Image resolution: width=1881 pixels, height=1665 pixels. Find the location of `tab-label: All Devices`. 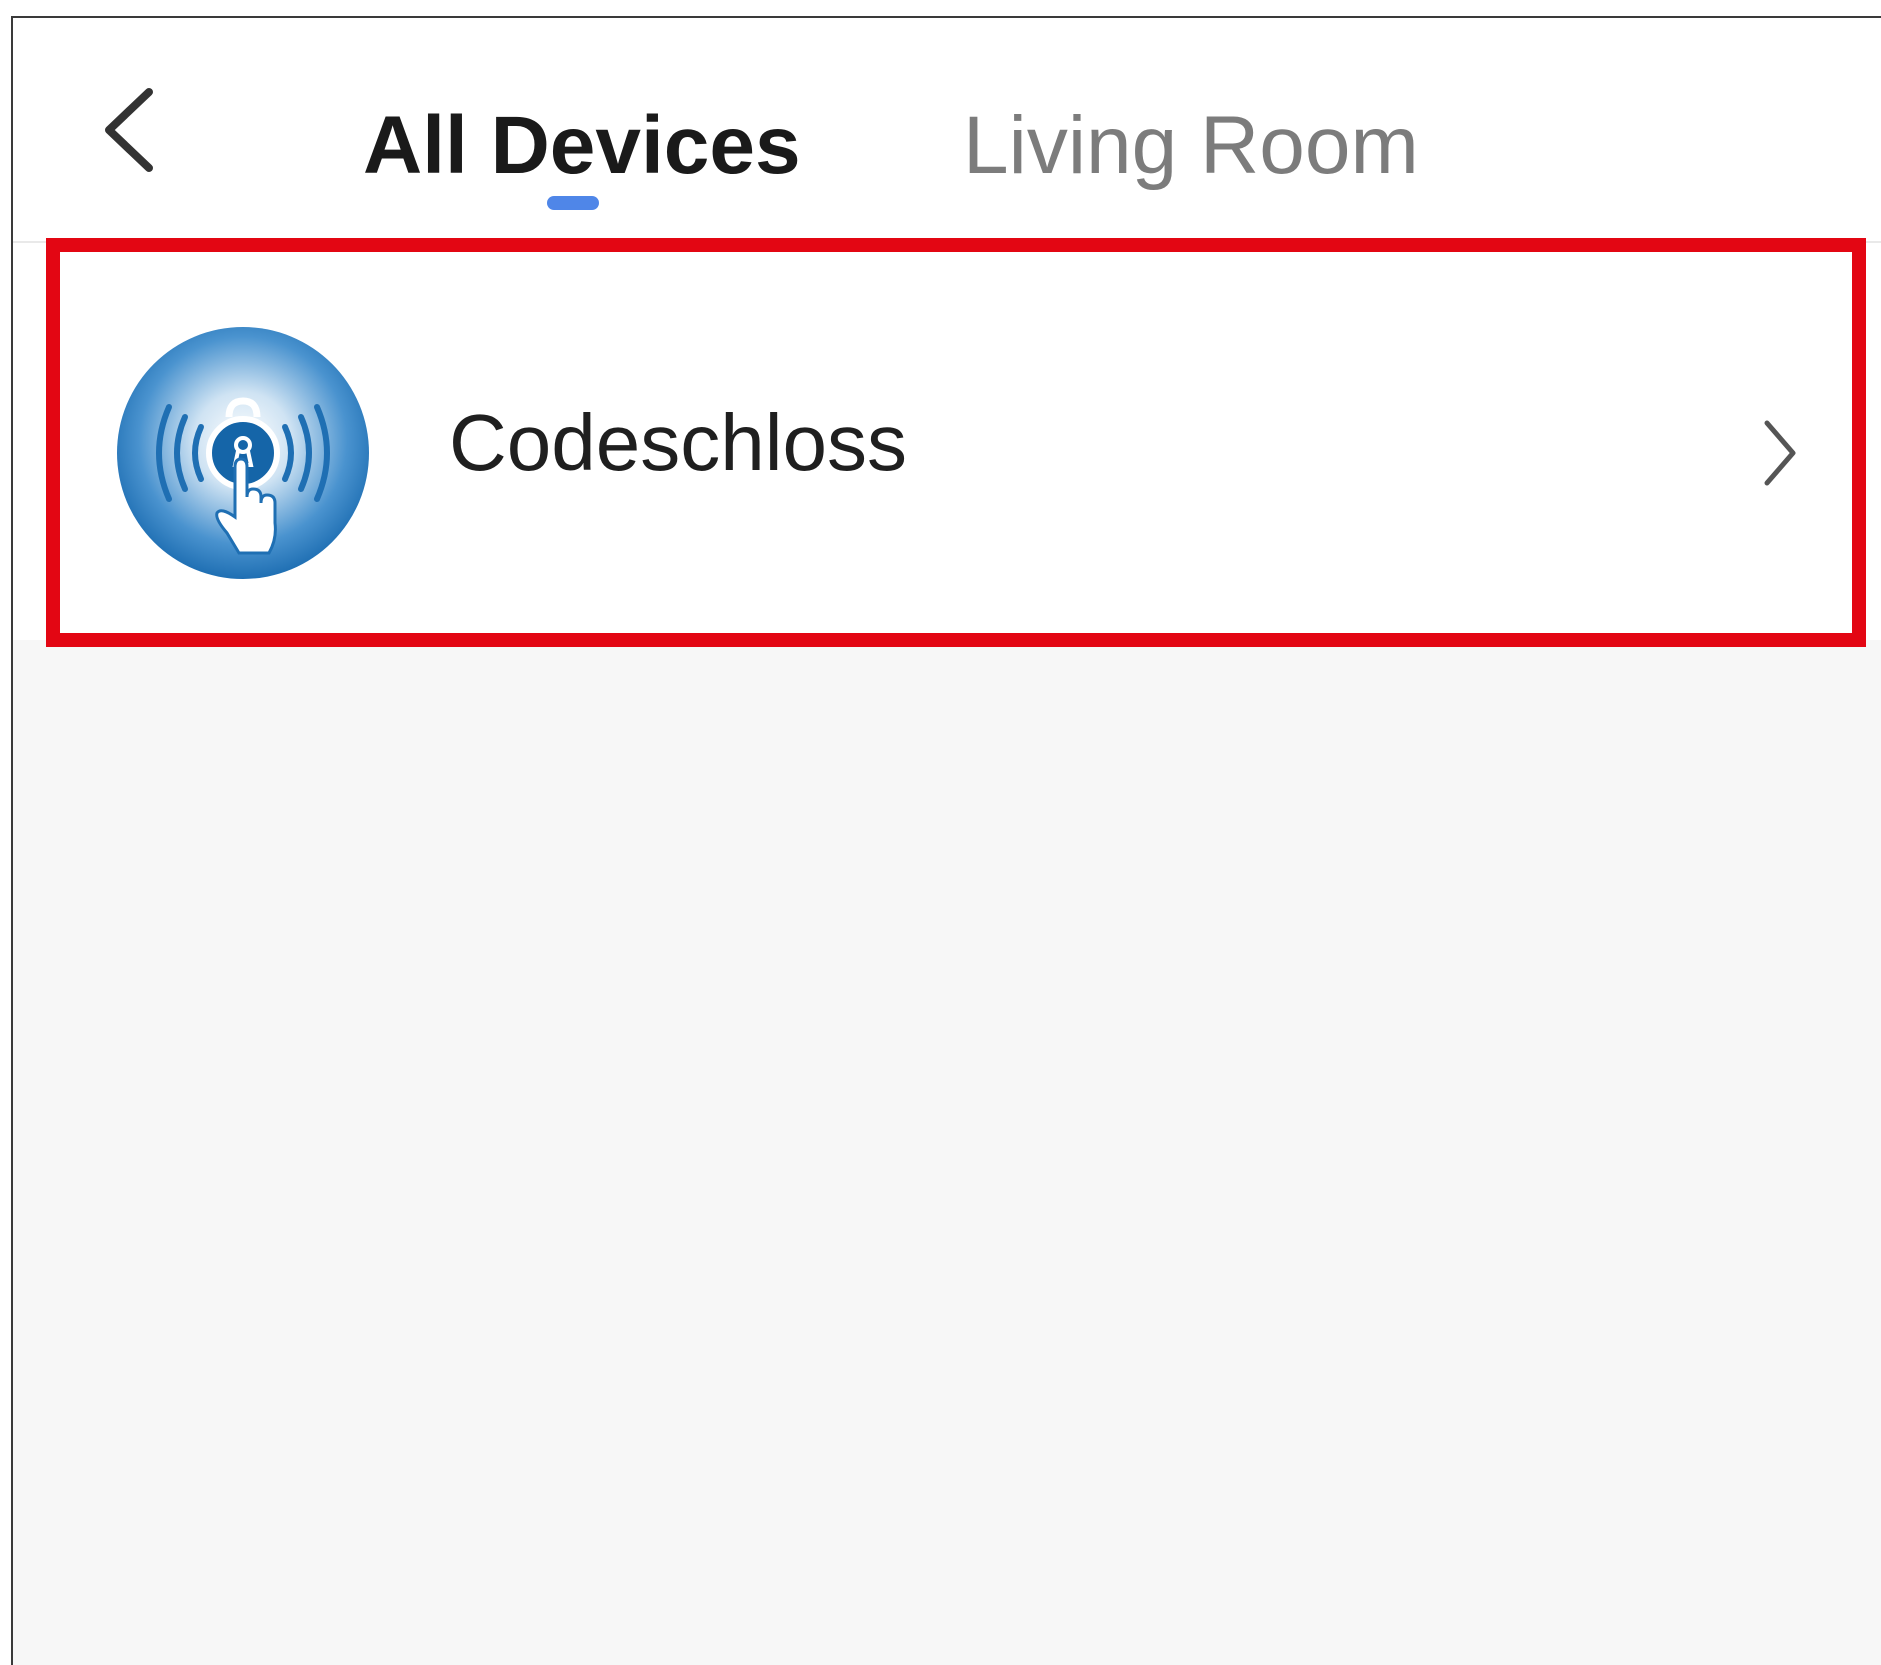

tab-label: All Devices is located at coordinates (582, 145).